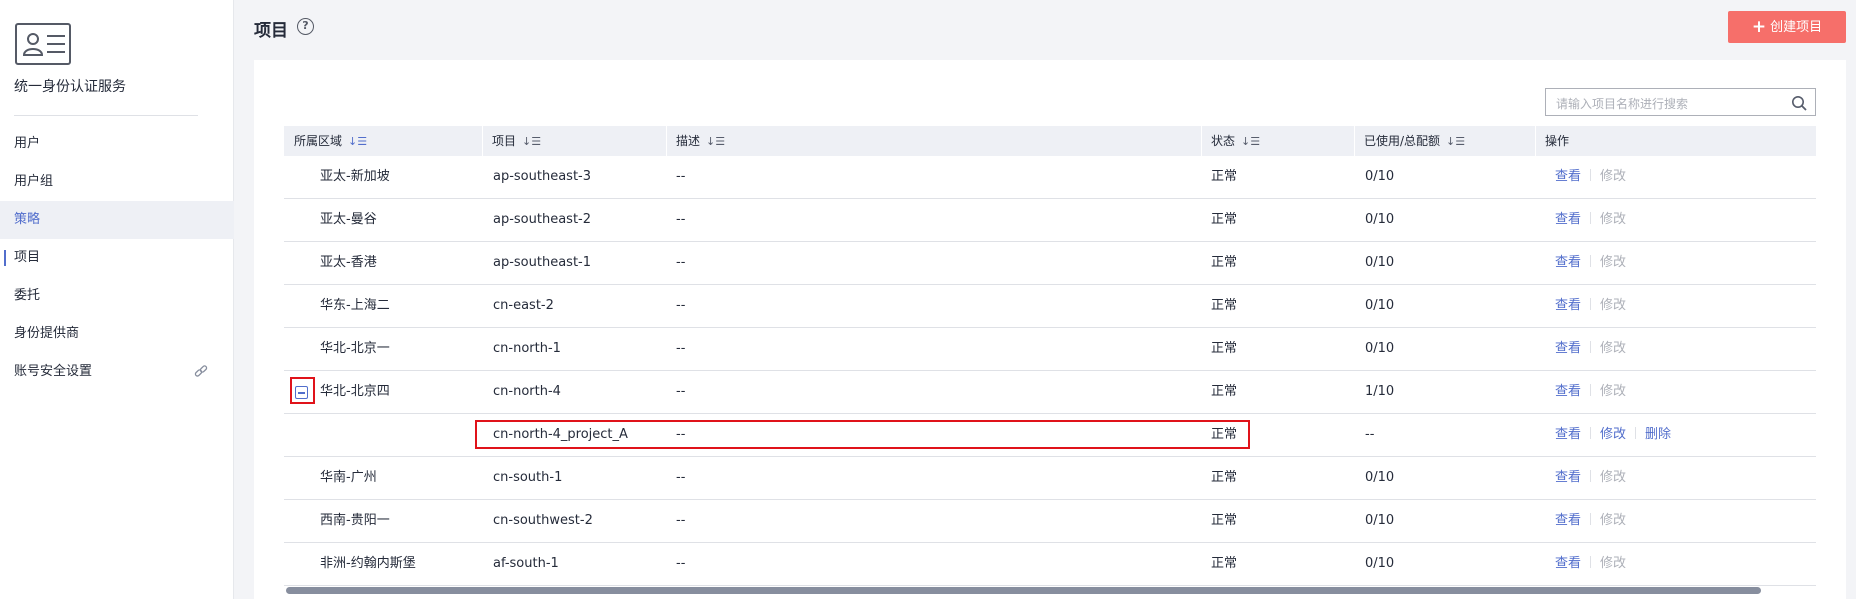 The image size is (1856, 599). Describe the element at coordinates (527, 348) in the screenshot. I see `cell-project: cn-north-1` at that location.